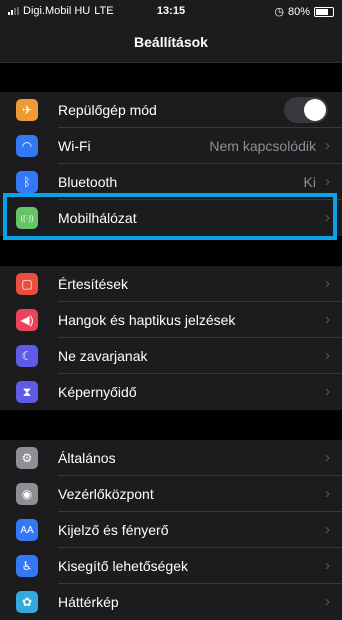 This screenshot has height=620, width=342. Describe the element at coordinates (97, 392) in the screenshot. I see `settings-row-label: Képernyőidő` at that location.